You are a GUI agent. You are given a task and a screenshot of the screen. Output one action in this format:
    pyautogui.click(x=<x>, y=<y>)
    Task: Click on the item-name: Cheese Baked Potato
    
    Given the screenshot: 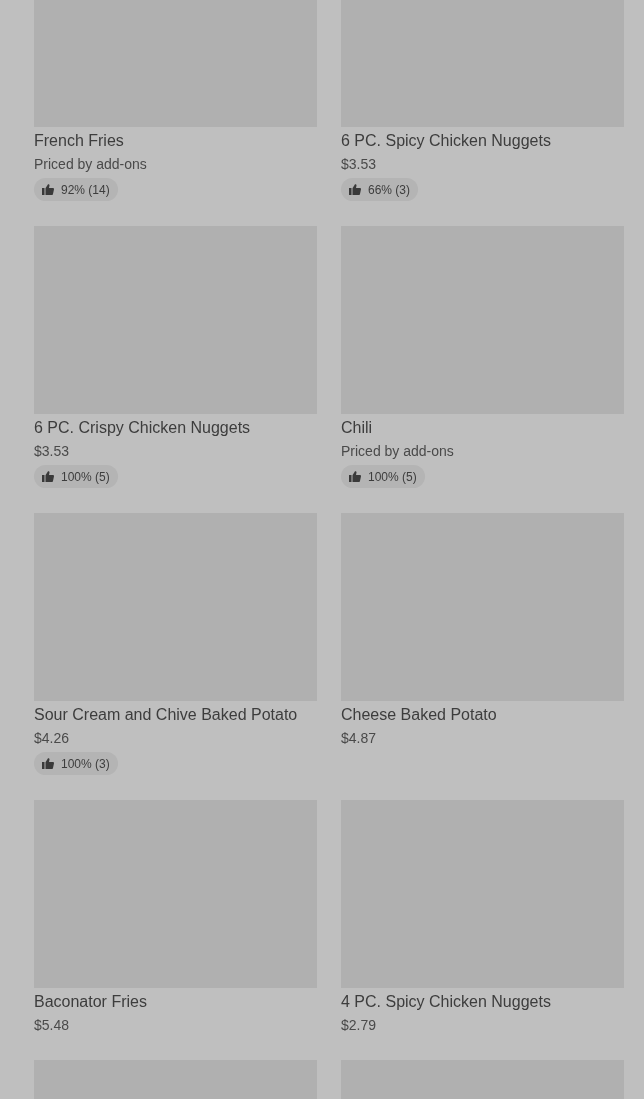 What is the action you would take?
    pyautogui.click(x=419, y=715)
    